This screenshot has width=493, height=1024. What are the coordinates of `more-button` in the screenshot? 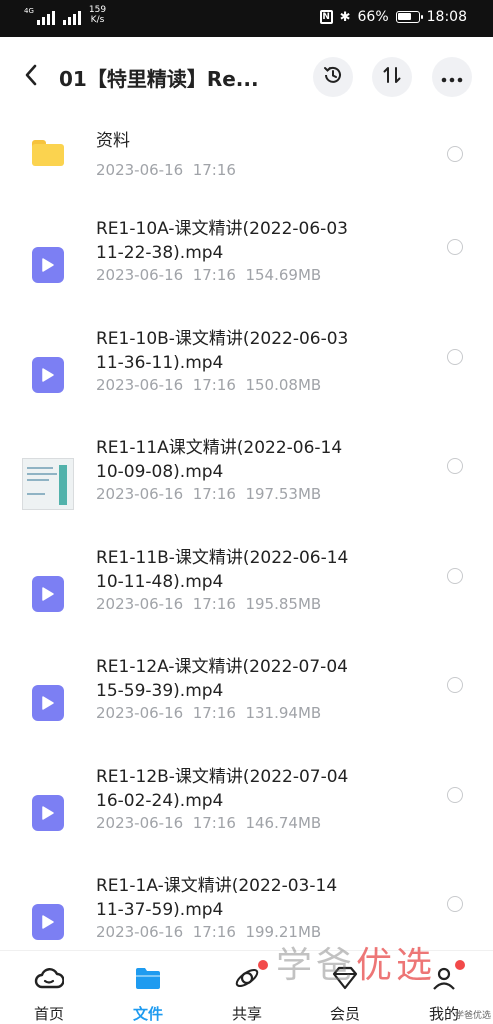 It's located at (452, 77).